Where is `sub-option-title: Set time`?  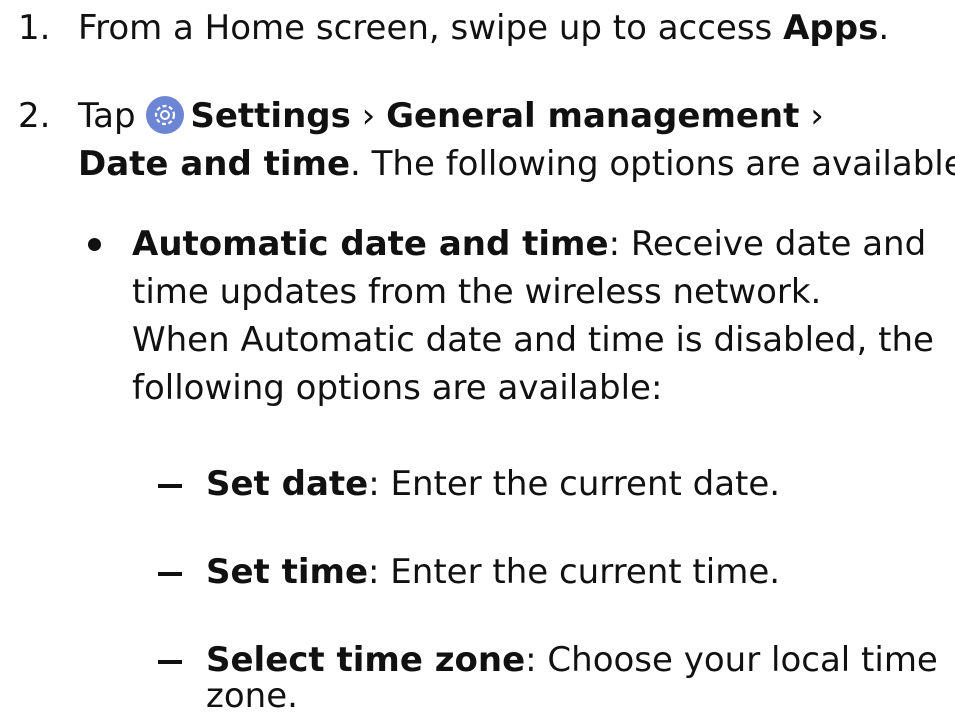
sub-option-title: Set time is located at coordinates (287, 572).